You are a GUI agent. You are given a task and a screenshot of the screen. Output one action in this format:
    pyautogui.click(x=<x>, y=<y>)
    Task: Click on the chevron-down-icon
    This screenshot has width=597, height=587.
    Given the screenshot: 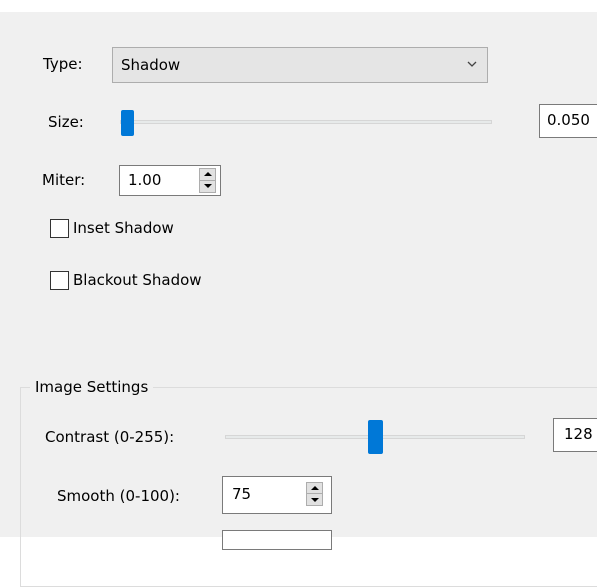 What is the action you would take?
    pyautogui.click(x=472, y=64)
    